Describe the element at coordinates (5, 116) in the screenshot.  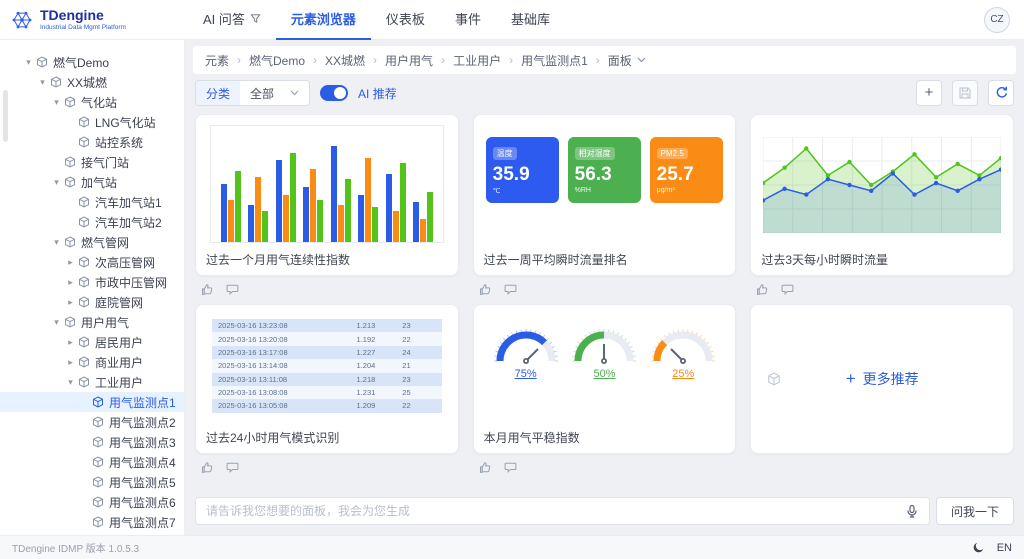
I see `sidebar-scrollbar` at that location.